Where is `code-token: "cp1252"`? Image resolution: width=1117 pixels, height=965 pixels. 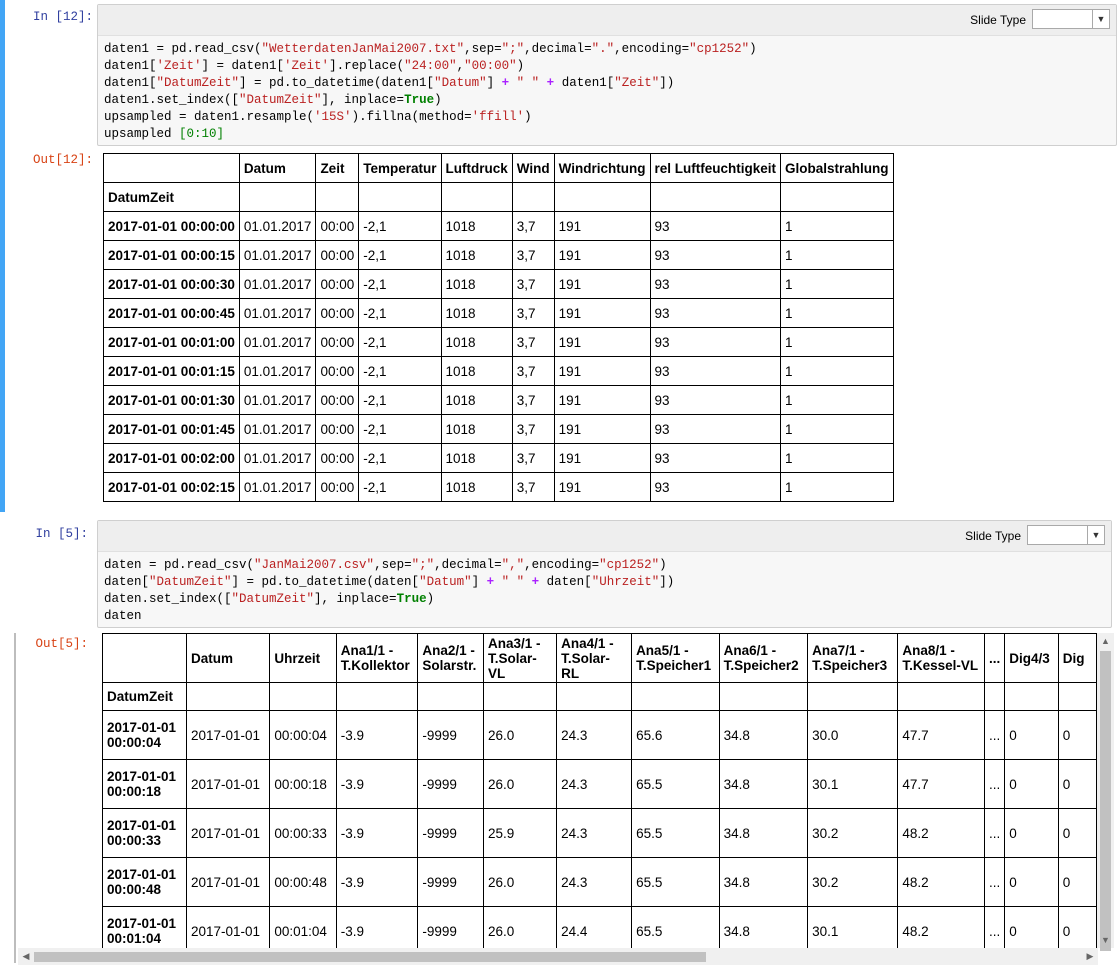 code-token: "cp1252" is located at coordinates (719, 49).